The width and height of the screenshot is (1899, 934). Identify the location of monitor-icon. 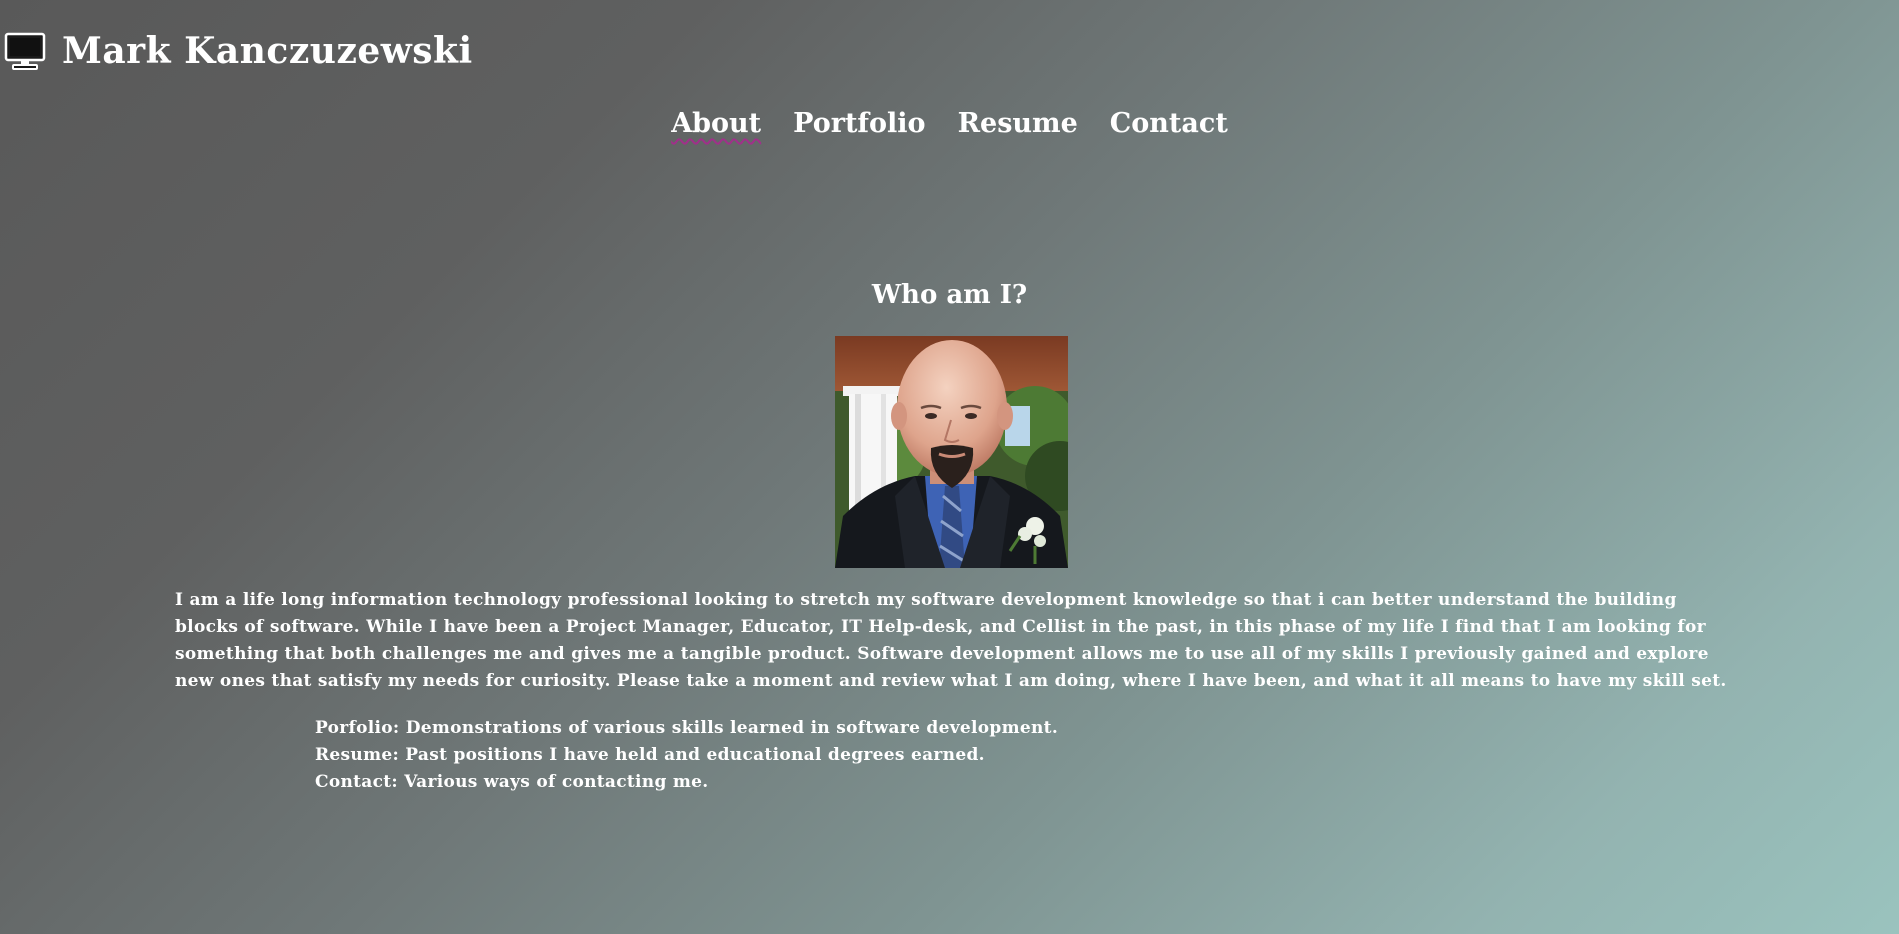
(25, 51).